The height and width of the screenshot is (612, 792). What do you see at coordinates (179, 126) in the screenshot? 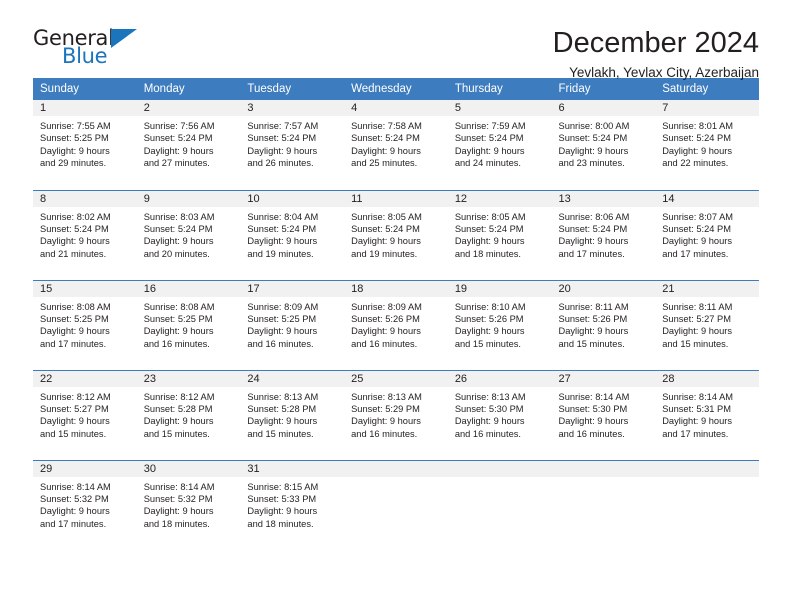
I see `sunrise-text: Sunrise: 7:56 AM` at bounding box center [179, 126].